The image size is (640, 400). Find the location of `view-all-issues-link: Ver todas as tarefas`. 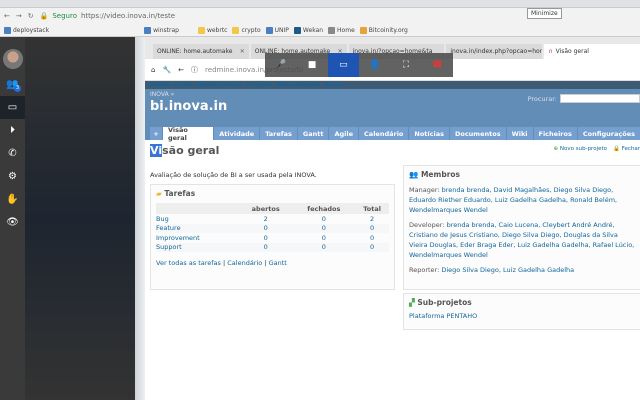

view-all-issues-link: Ver todas as tarefas is located at coordinates (188, 263).